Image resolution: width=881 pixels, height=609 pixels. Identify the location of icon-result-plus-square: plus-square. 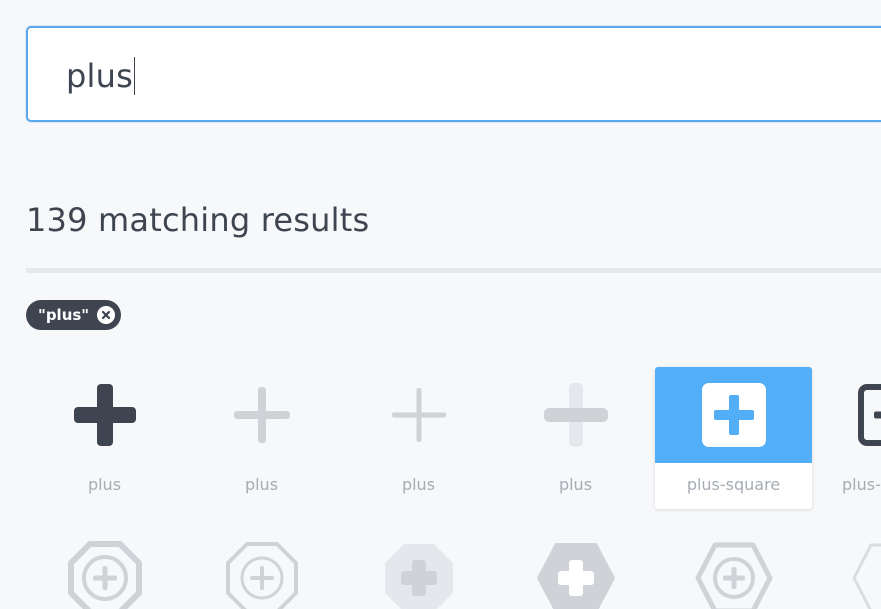
(733, 438).